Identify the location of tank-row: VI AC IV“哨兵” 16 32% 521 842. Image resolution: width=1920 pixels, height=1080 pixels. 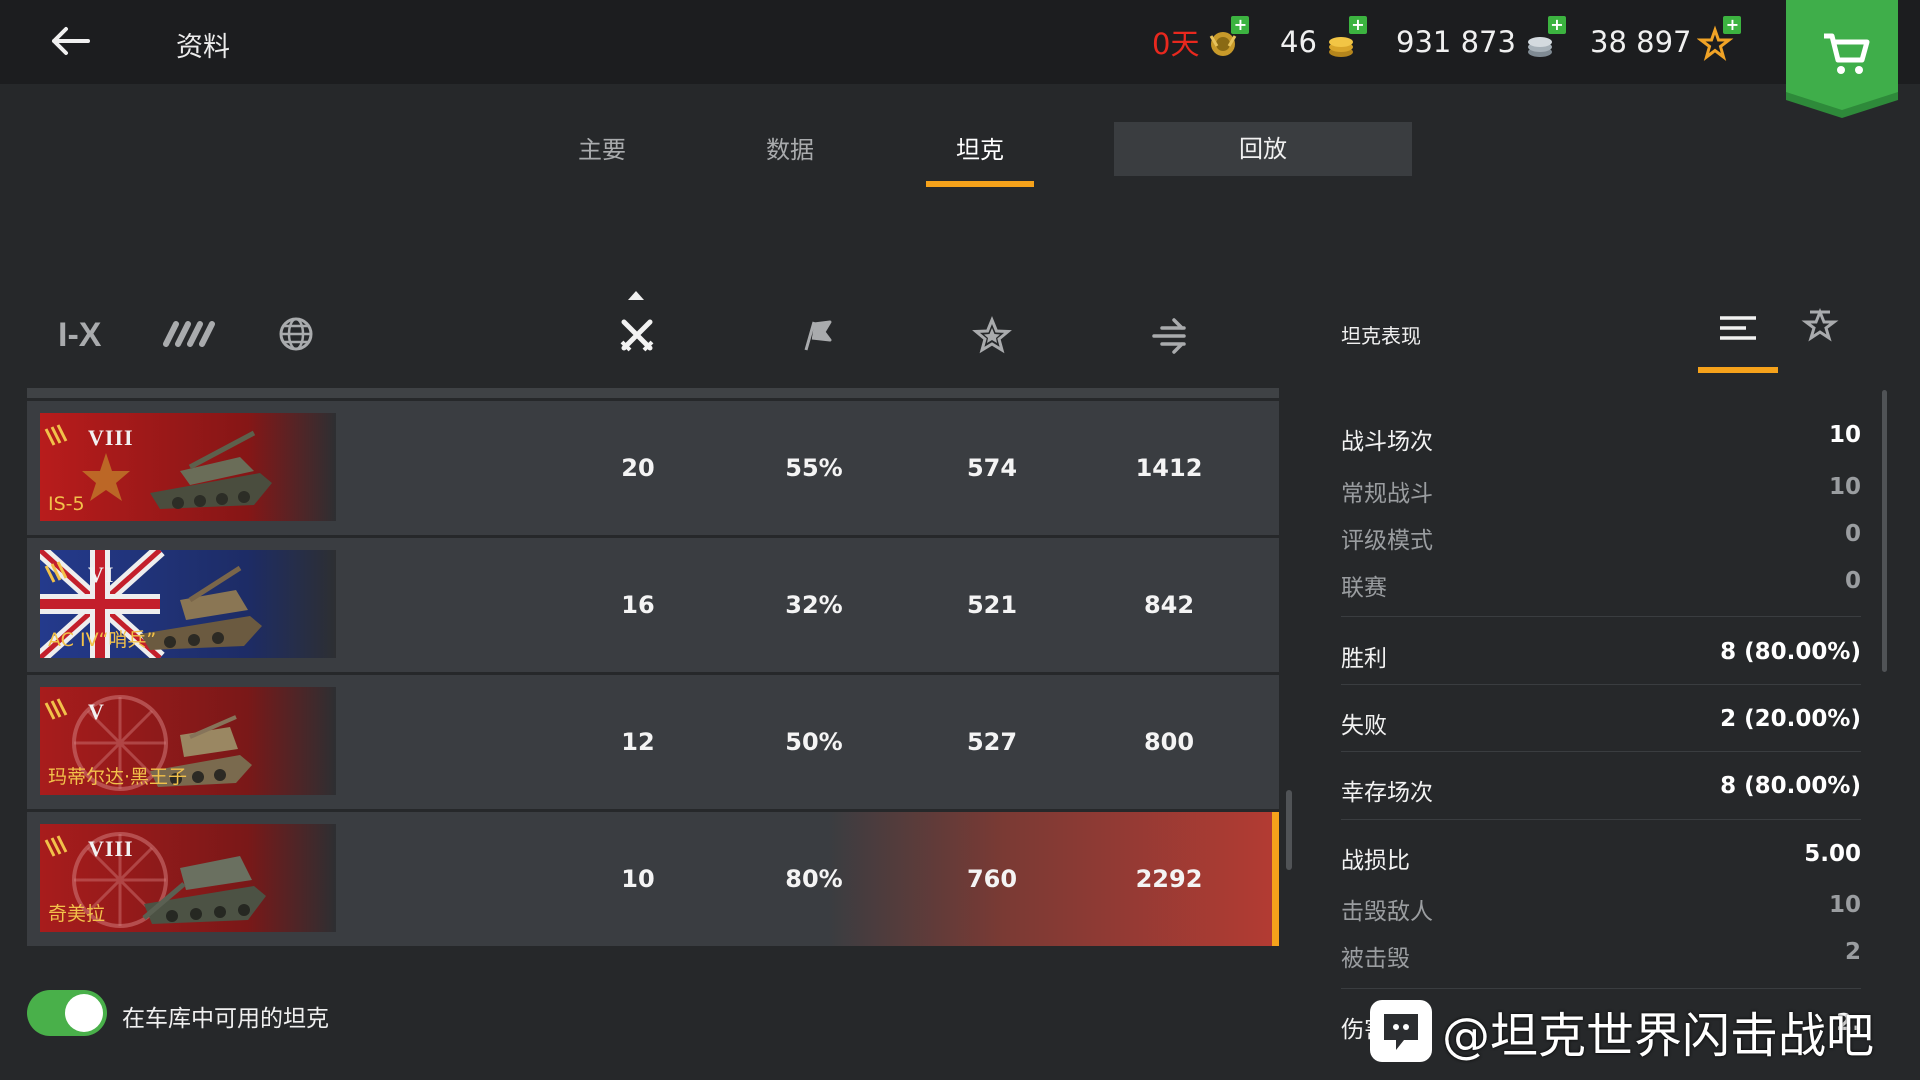
(653, 605).